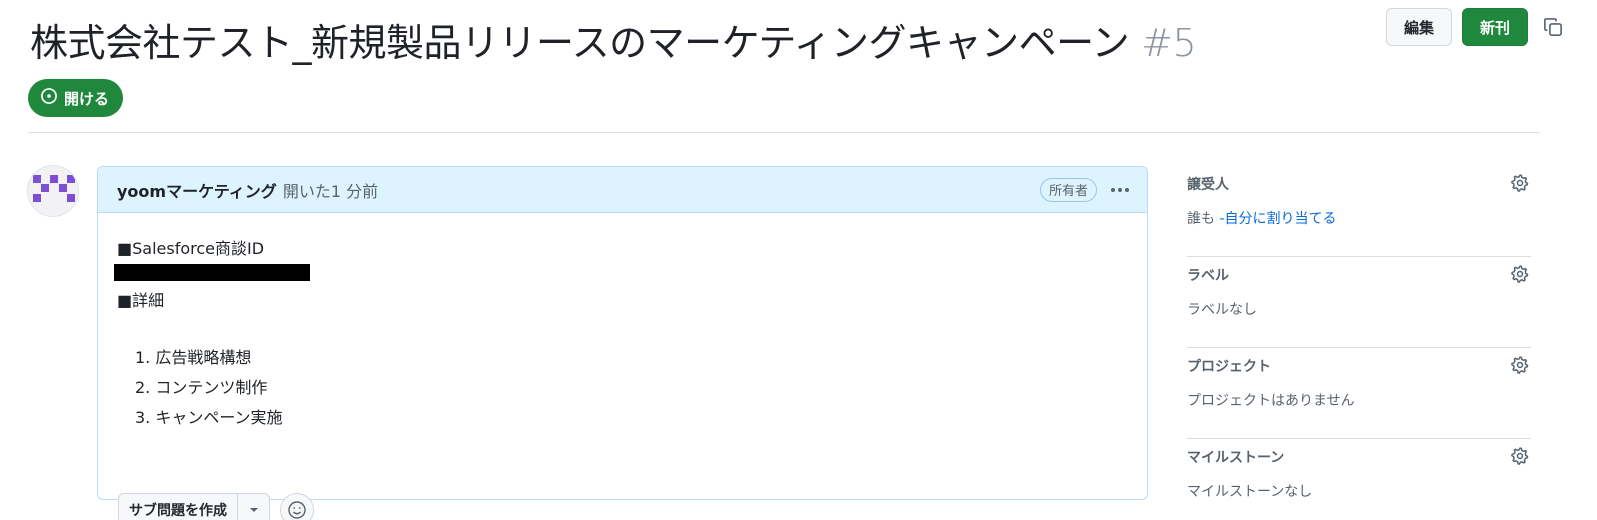  What do you see at coordinates (1553, 27) in the screenshot?
I see `copy-icon` at bounding box center [1553, 27].